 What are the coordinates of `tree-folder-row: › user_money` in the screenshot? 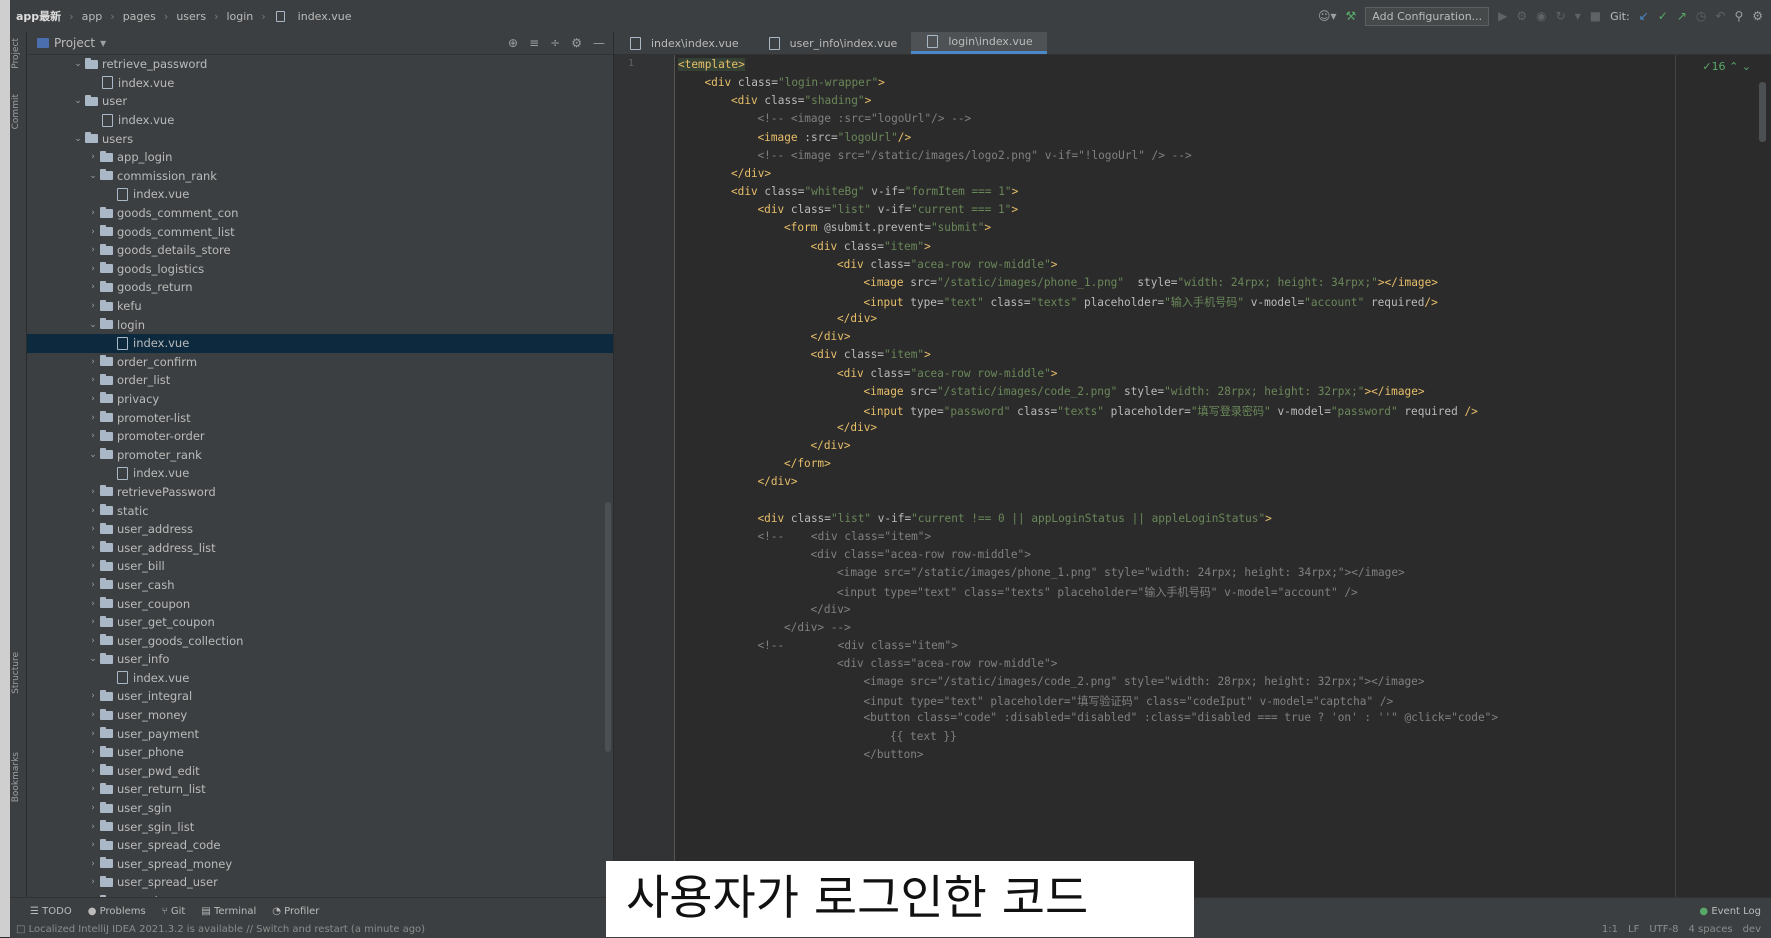 It's located at (320, 715).